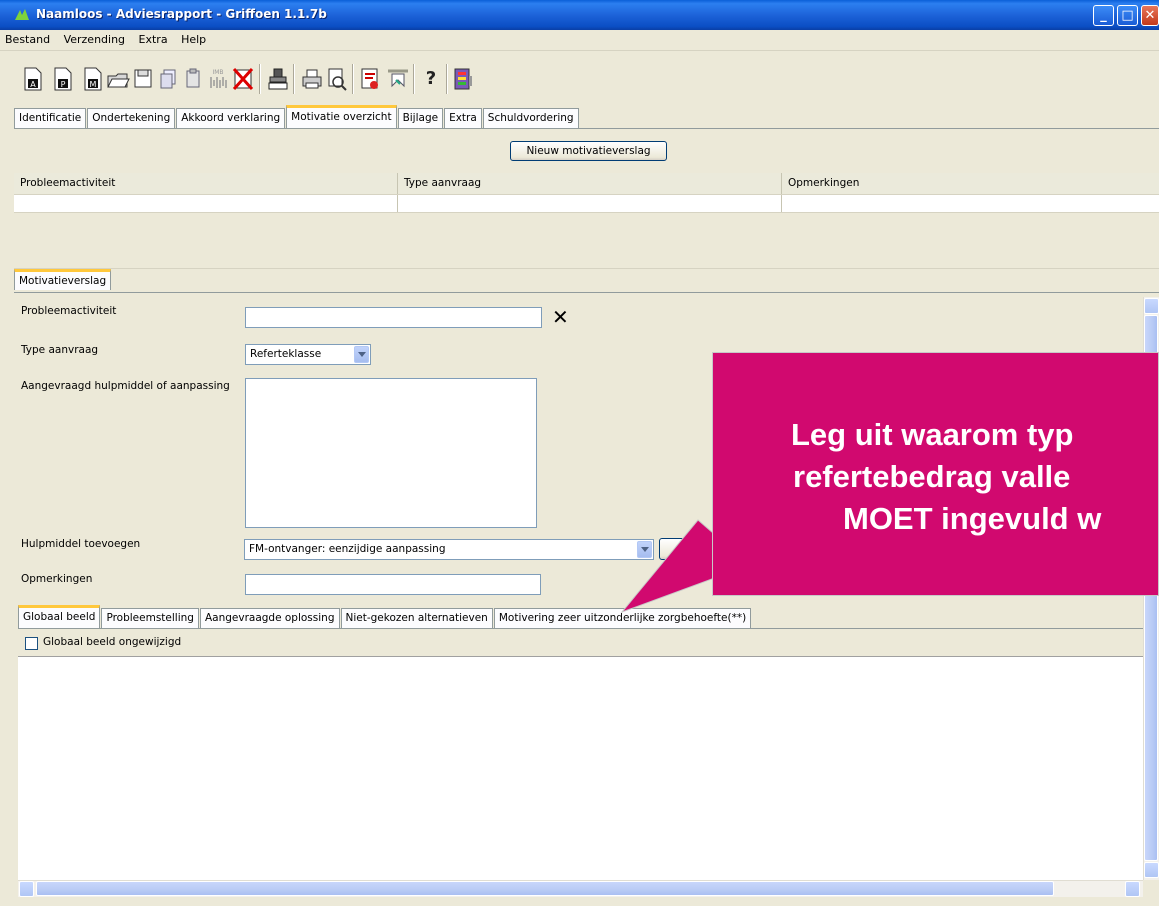  Describe the element at coordinates (278, 79) in the screenshot. I see `stamp-icon` at that location.